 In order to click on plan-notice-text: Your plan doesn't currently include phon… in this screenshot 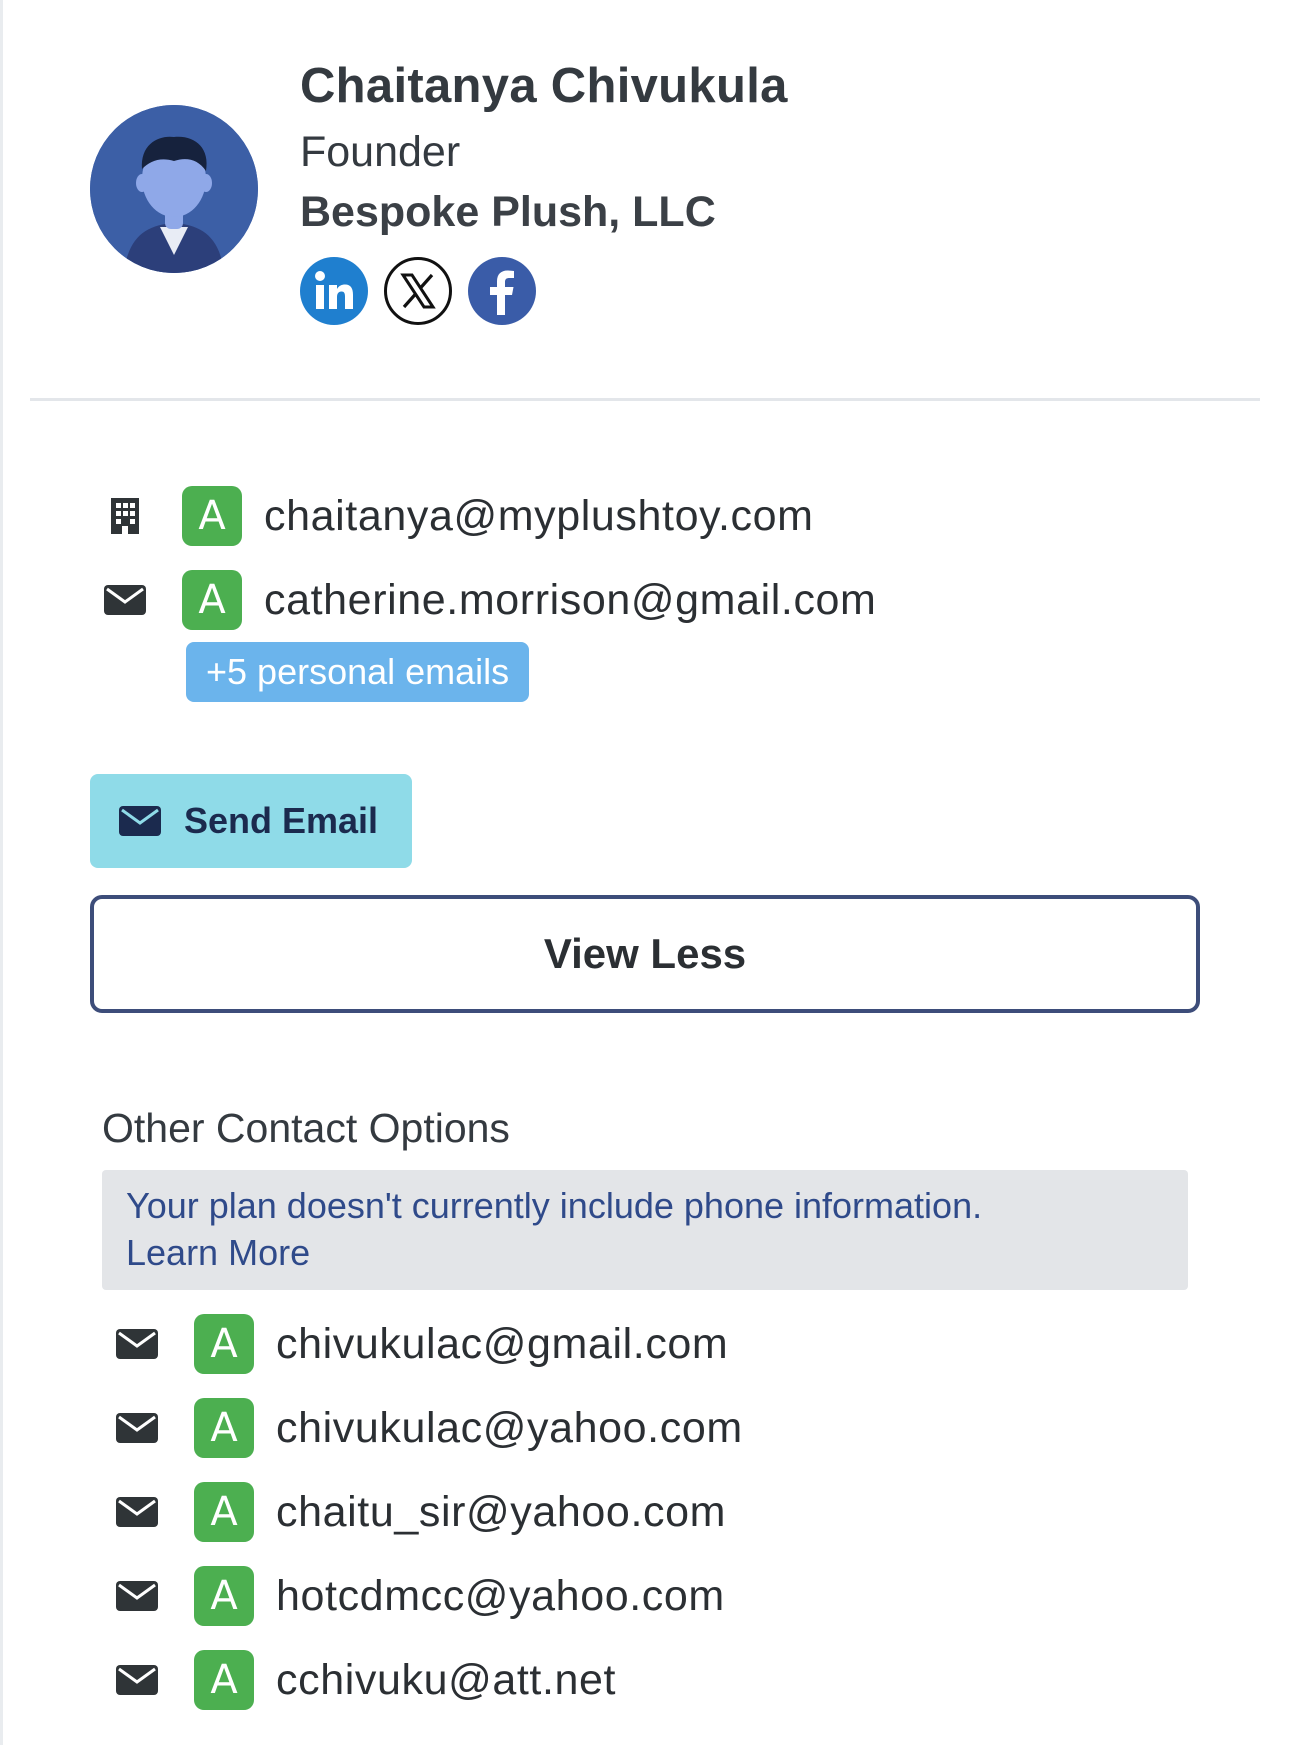, I will do `click(554, 1205)`.